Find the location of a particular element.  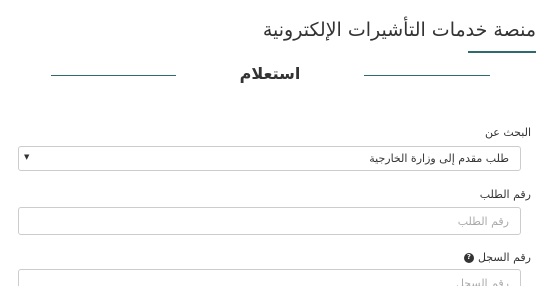

request-number-label: رقم الطلب is located at coordinates (505, 194).